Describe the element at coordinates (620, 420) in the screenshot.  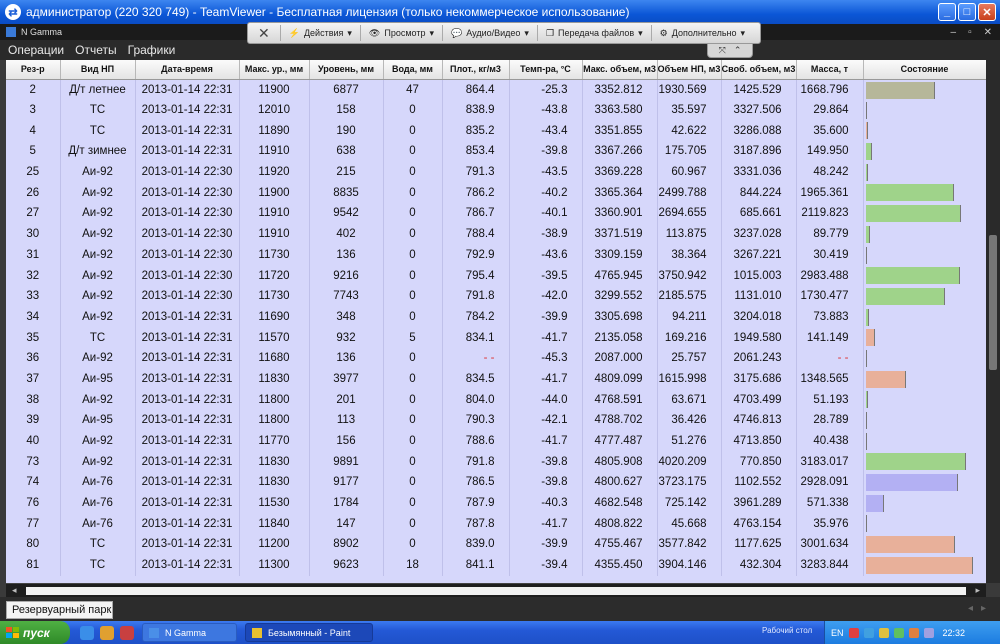
I see `cell-max-volume: 4788.702` at that location.